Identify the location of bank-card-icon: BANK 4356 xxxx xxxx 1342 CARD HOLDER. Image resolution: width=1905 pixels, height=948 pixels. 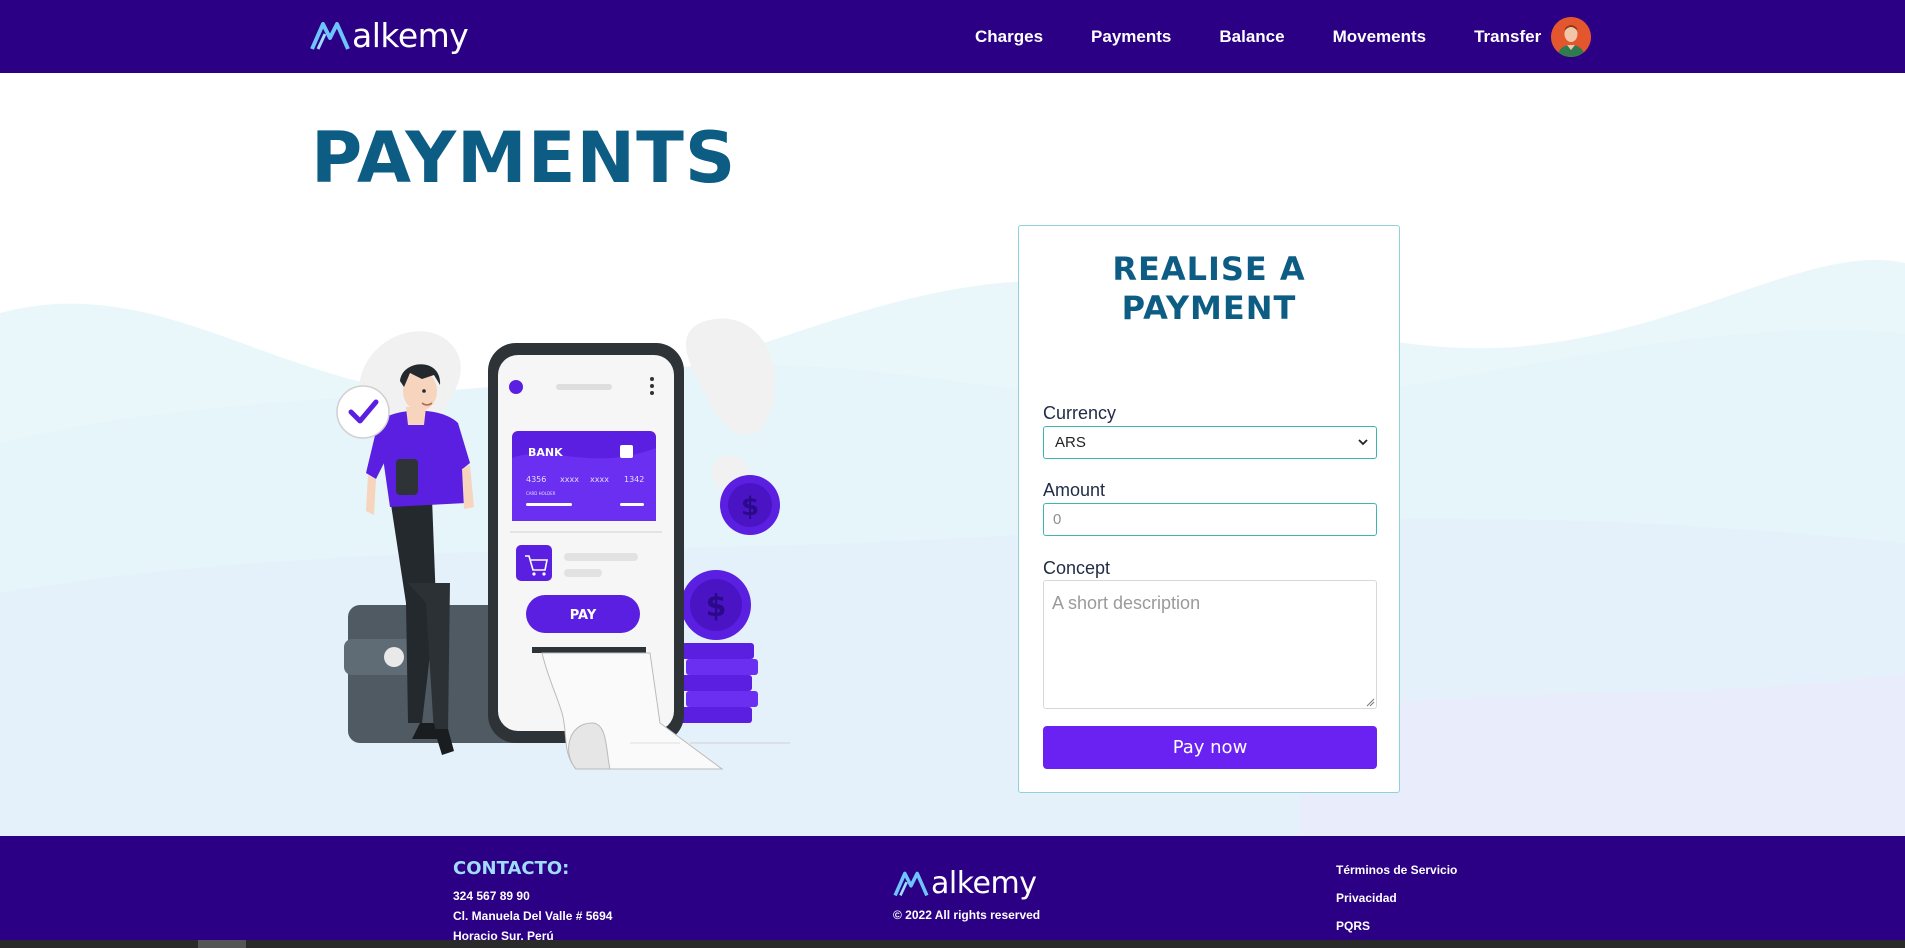
(584, 476).